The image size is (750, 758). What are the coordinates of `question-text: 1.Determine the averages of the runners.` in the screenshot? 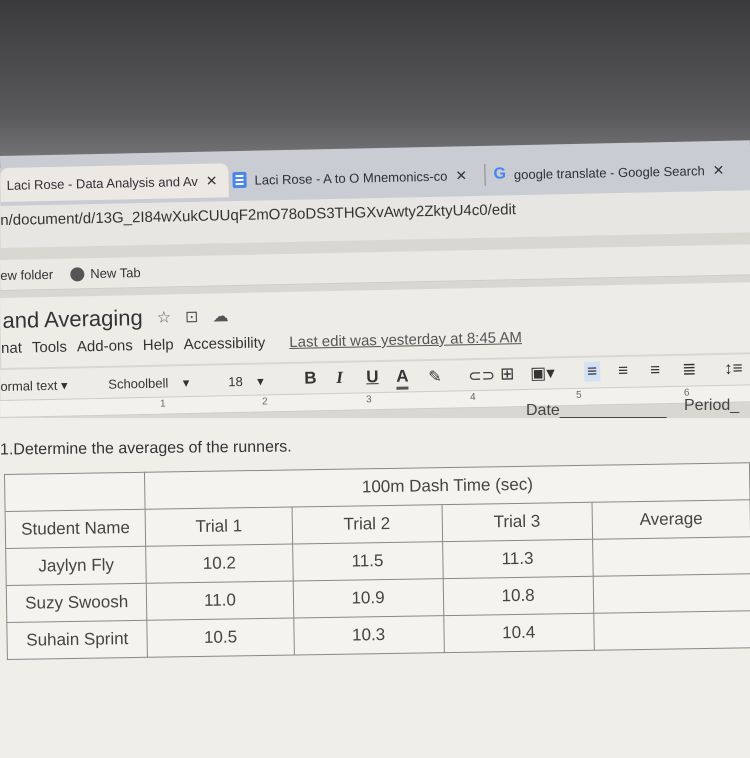 It's located at (146, 448).